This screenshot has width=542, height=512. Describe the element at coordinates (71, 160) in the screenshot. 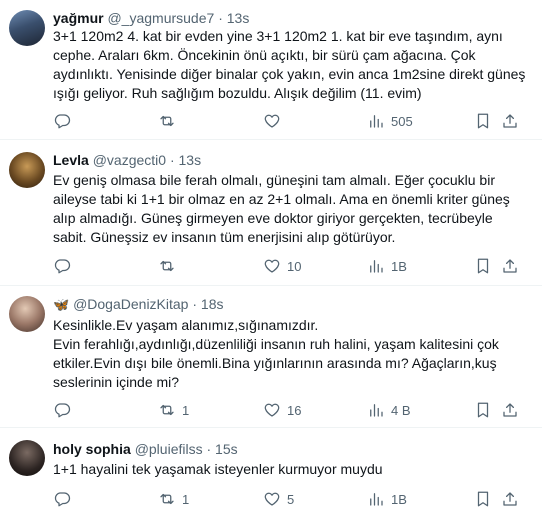

I see `author-name: Levla` at that location.